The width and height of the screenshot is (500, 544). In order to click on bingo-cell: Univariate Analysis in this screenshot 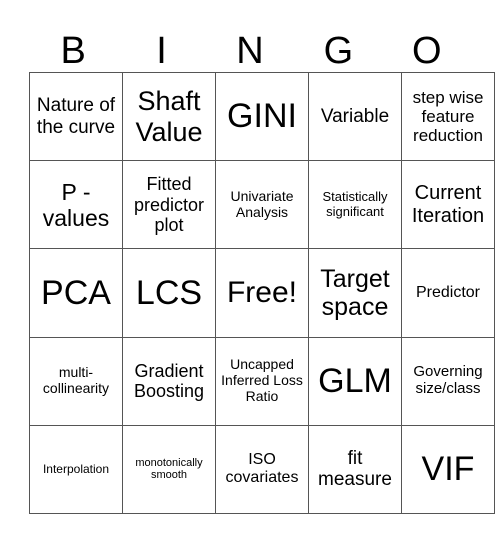, I will do `click(262, 205)`.